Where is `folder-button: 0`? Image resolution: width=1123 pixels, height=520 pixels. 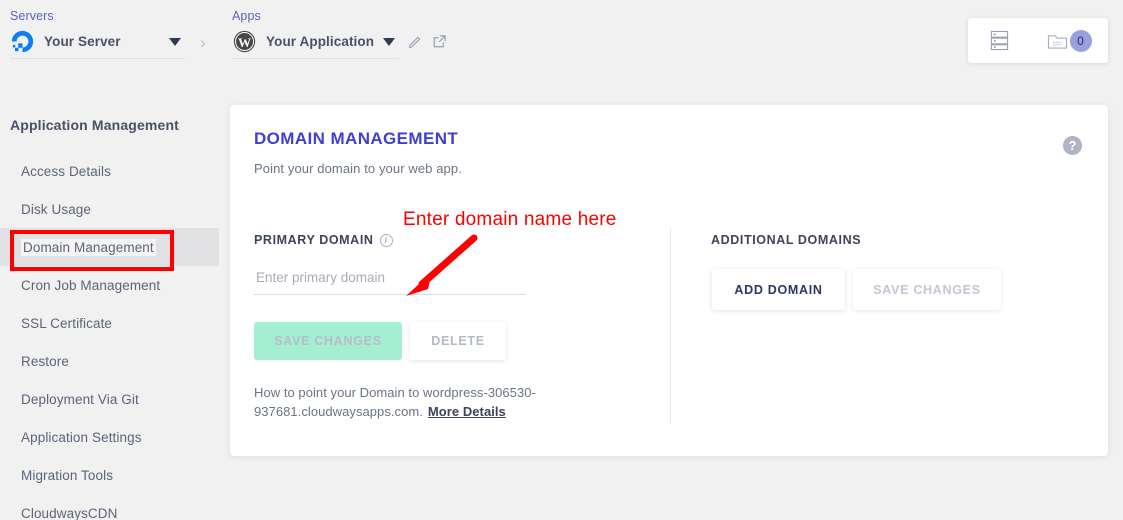 folder-button: 0 is located at coordinates (1069, 40).